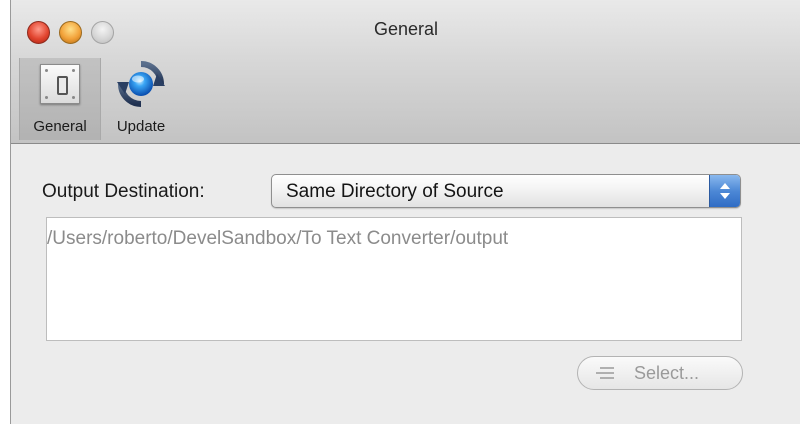 The image size is (800, 424). What do you see at coordinates (506, 191) in the screenshot?
I see `output-destination-popup: Same Directory of Source` at bounding box center [506, 191].